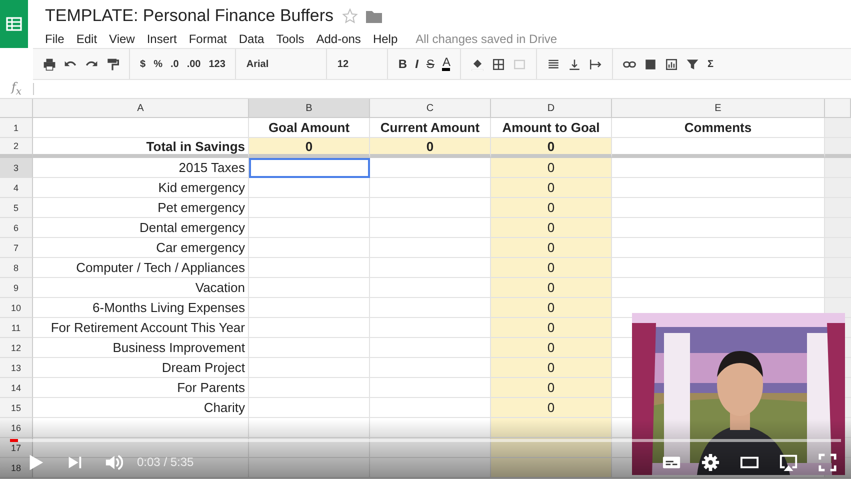 The height and width of the screenshot is (479, 851). Describe the element at coordinates (141, 188) in the screenshot. I see `table-cell: Kid emergency` at that location.